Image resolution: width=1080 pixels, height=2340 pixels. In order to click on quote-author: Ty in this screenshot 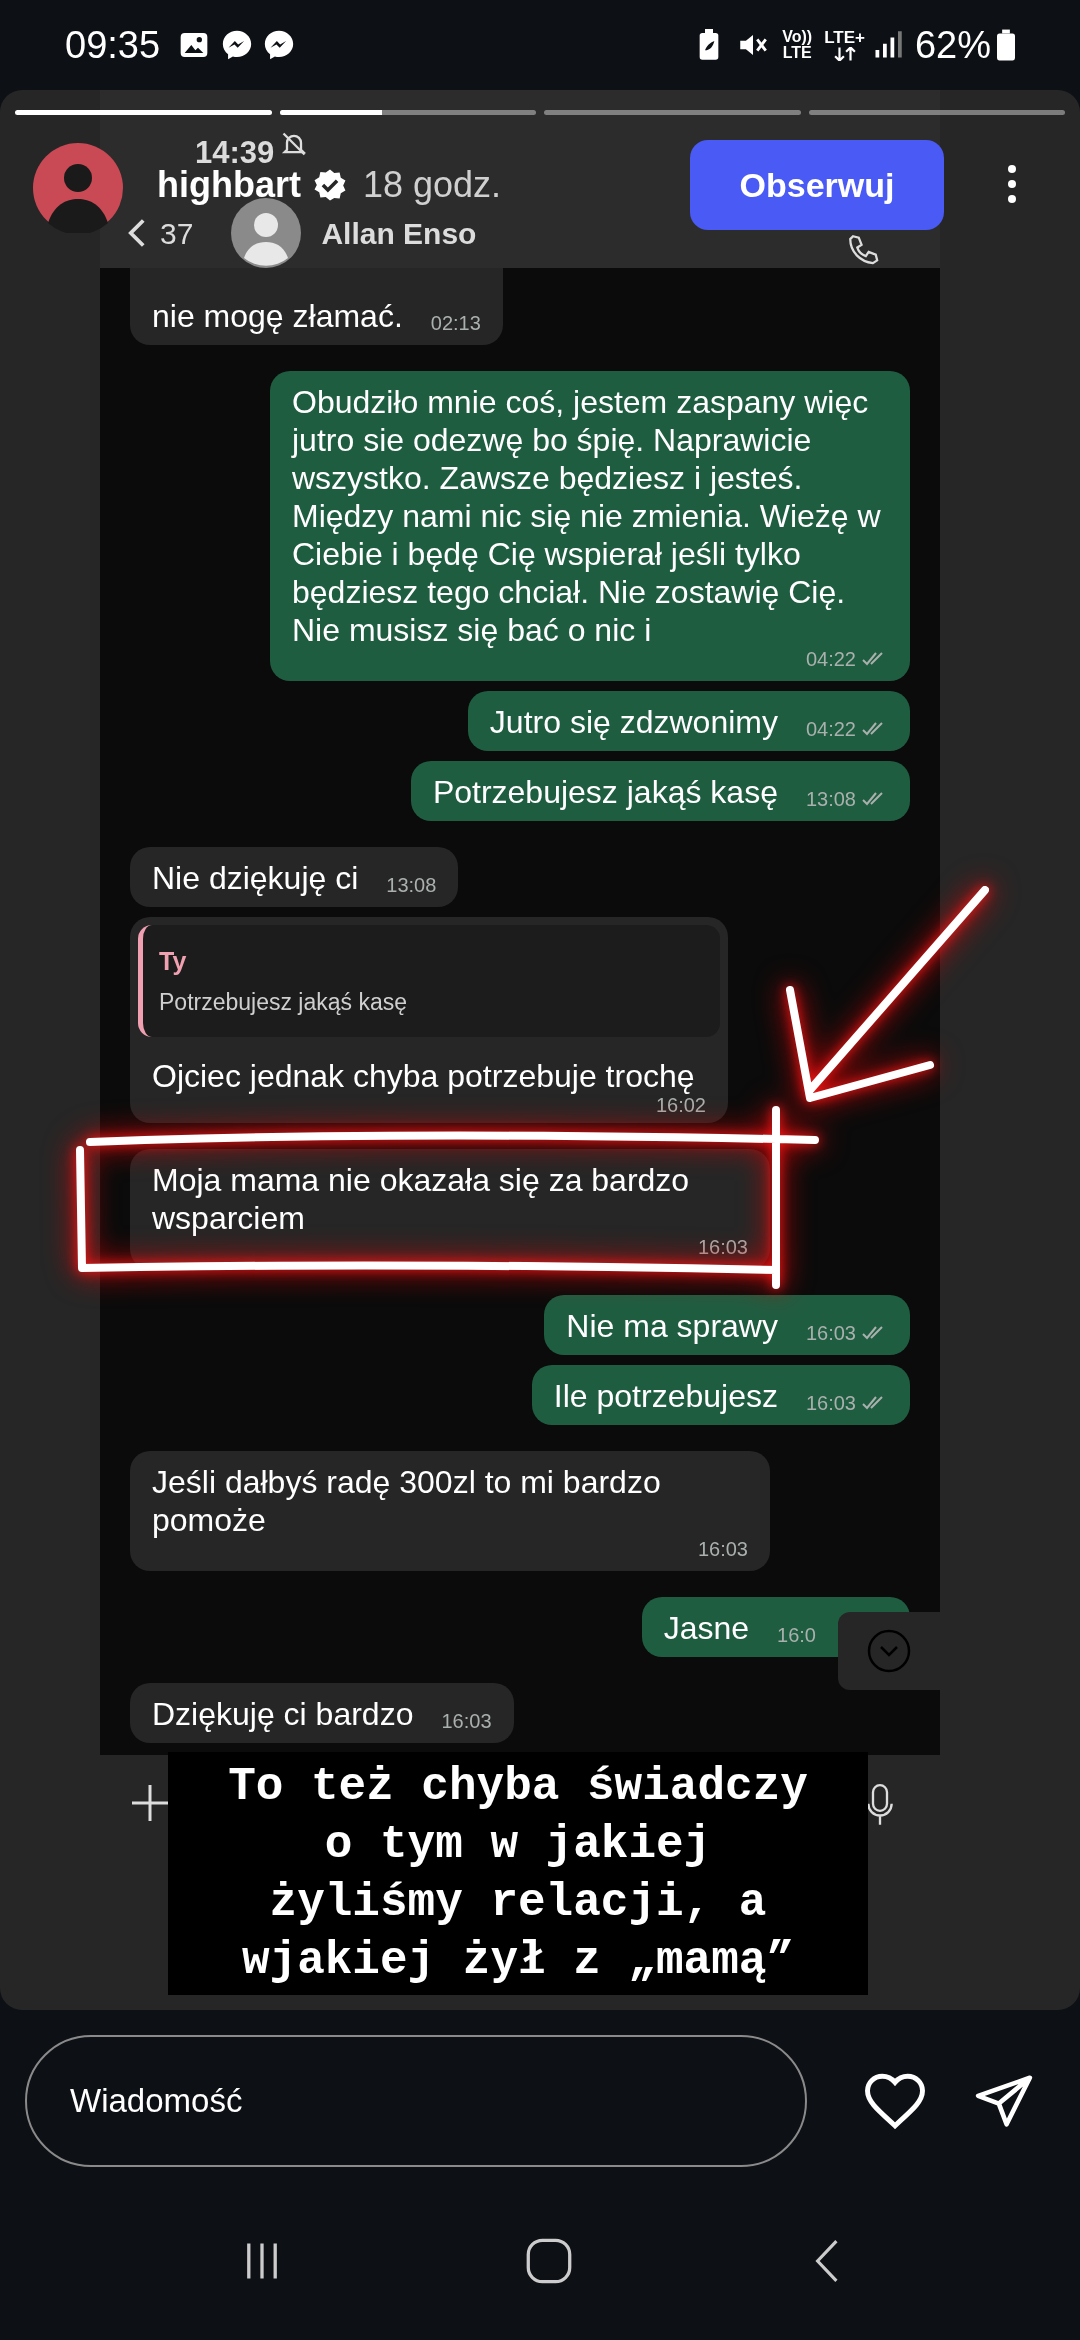, I will do `click(173, 961)`.